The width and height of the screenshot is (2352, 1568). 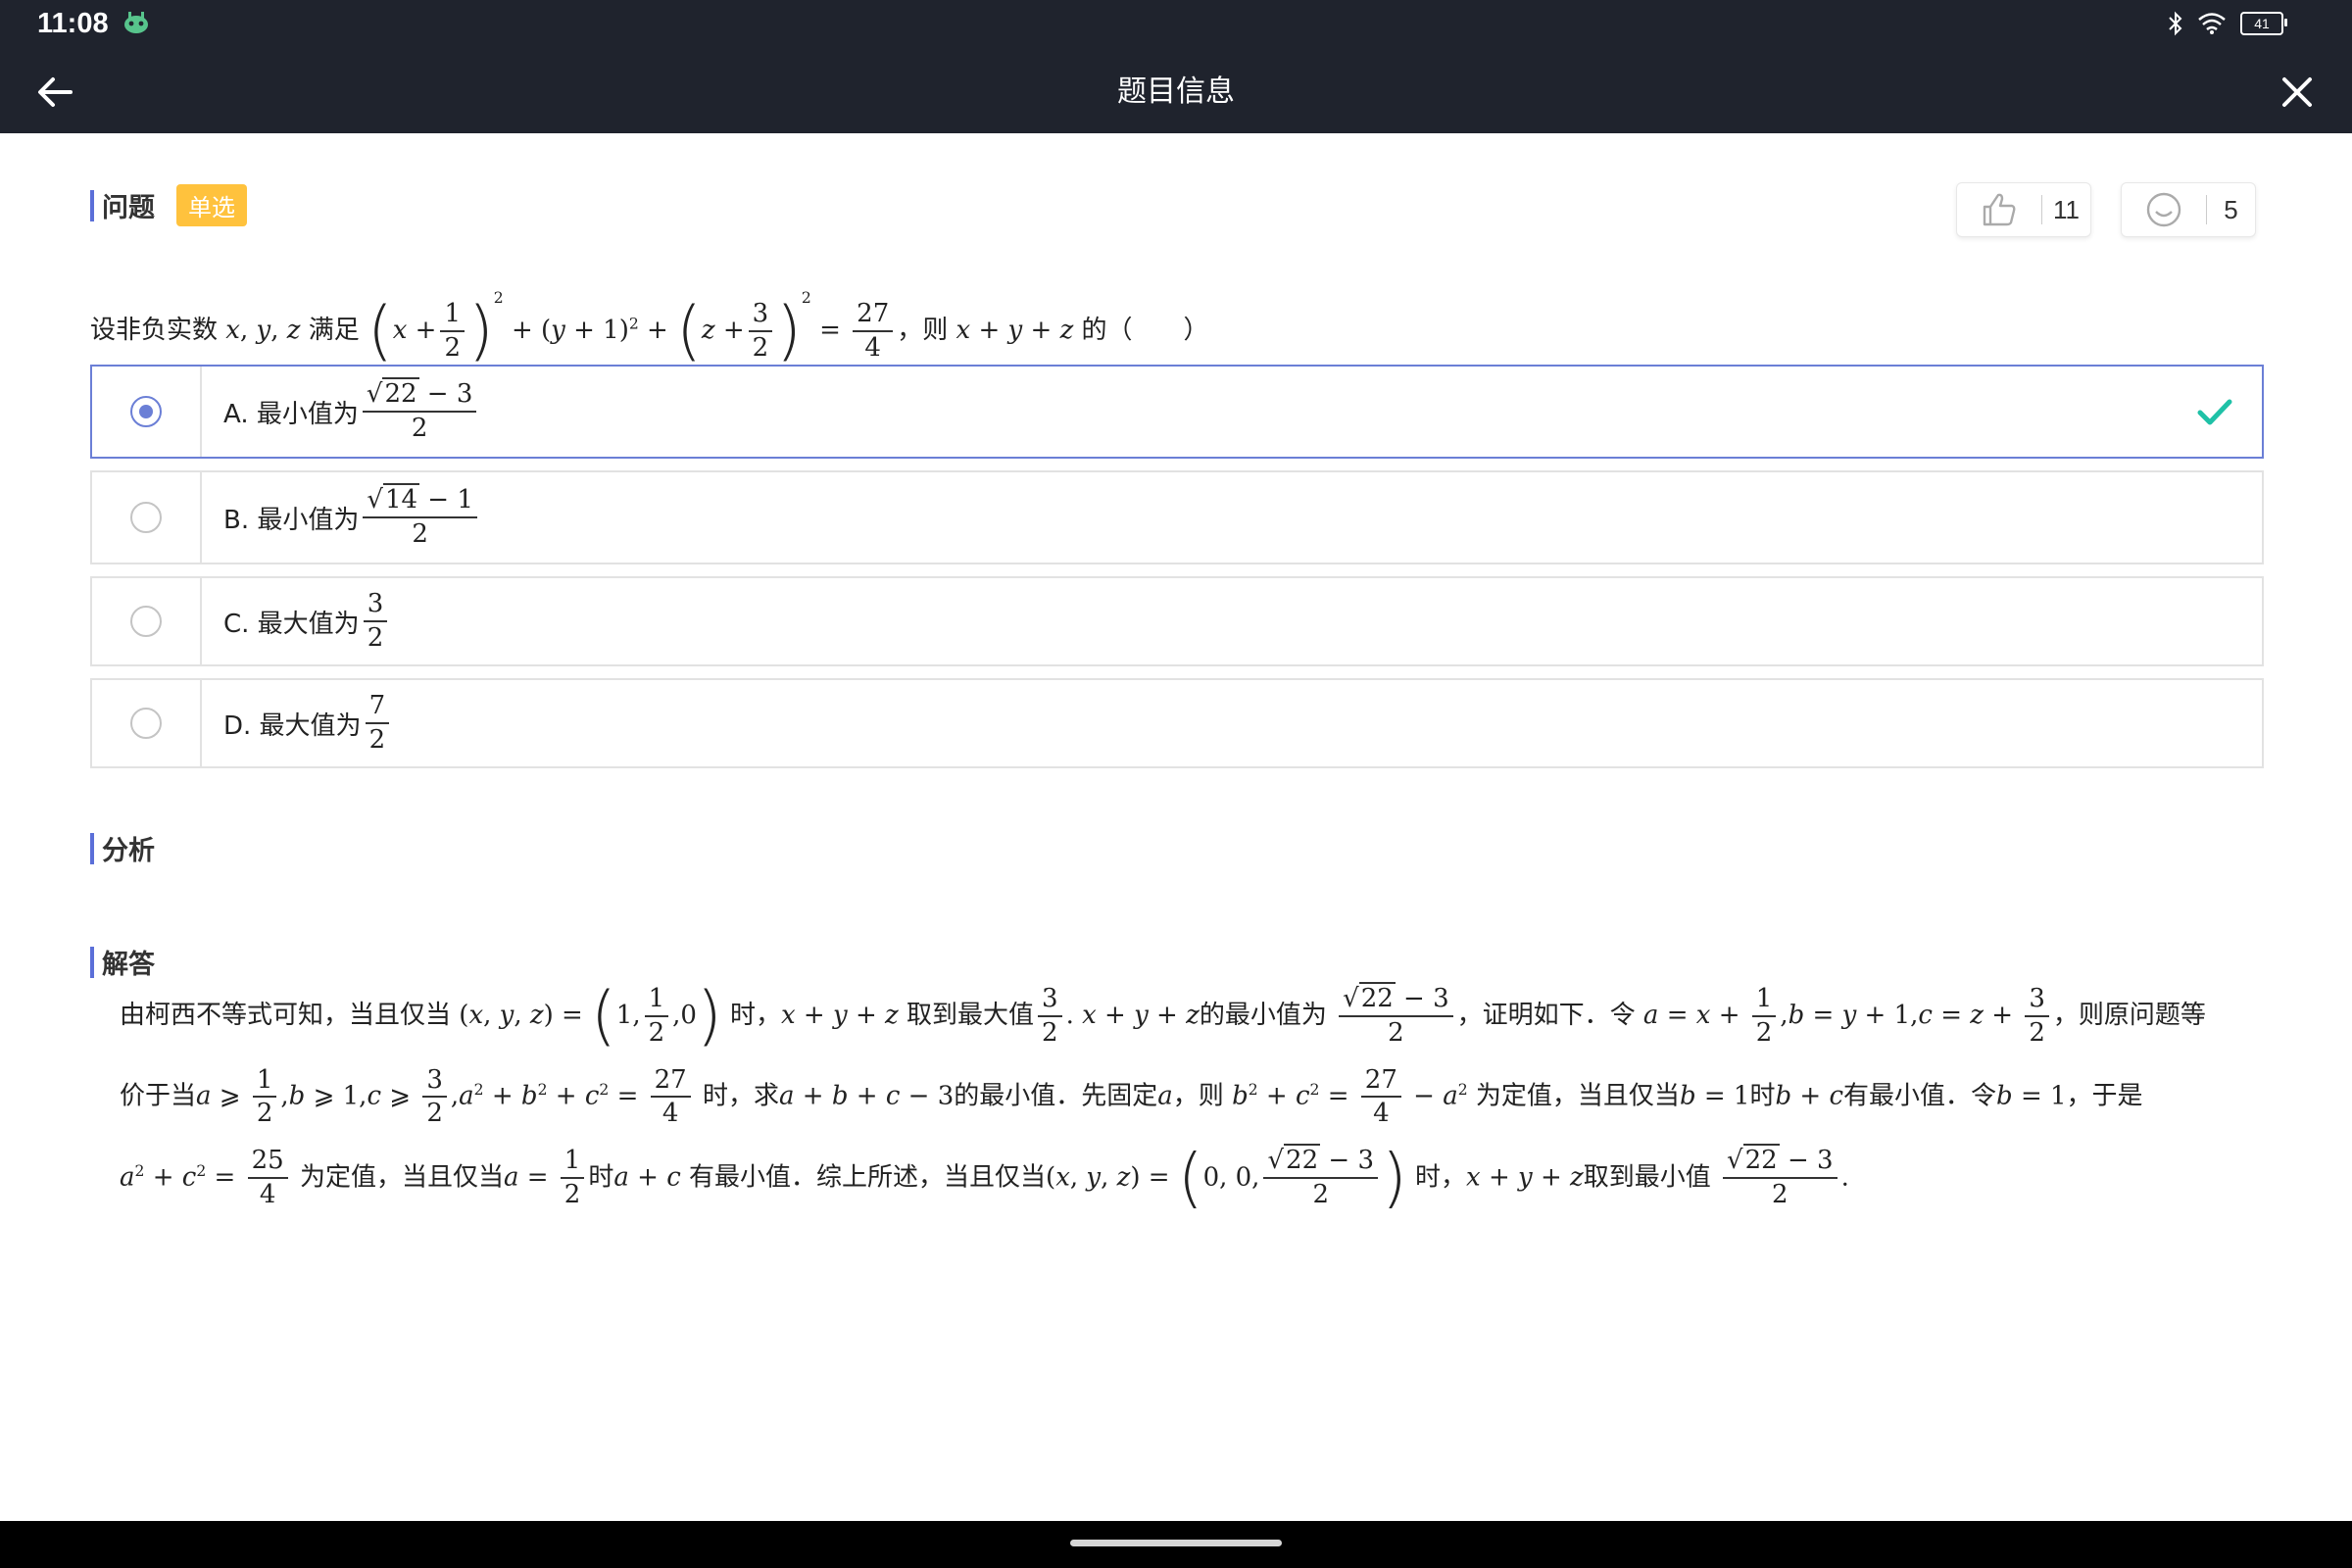 I want to click on battery-level: 41, so click(x=2262, y=23).